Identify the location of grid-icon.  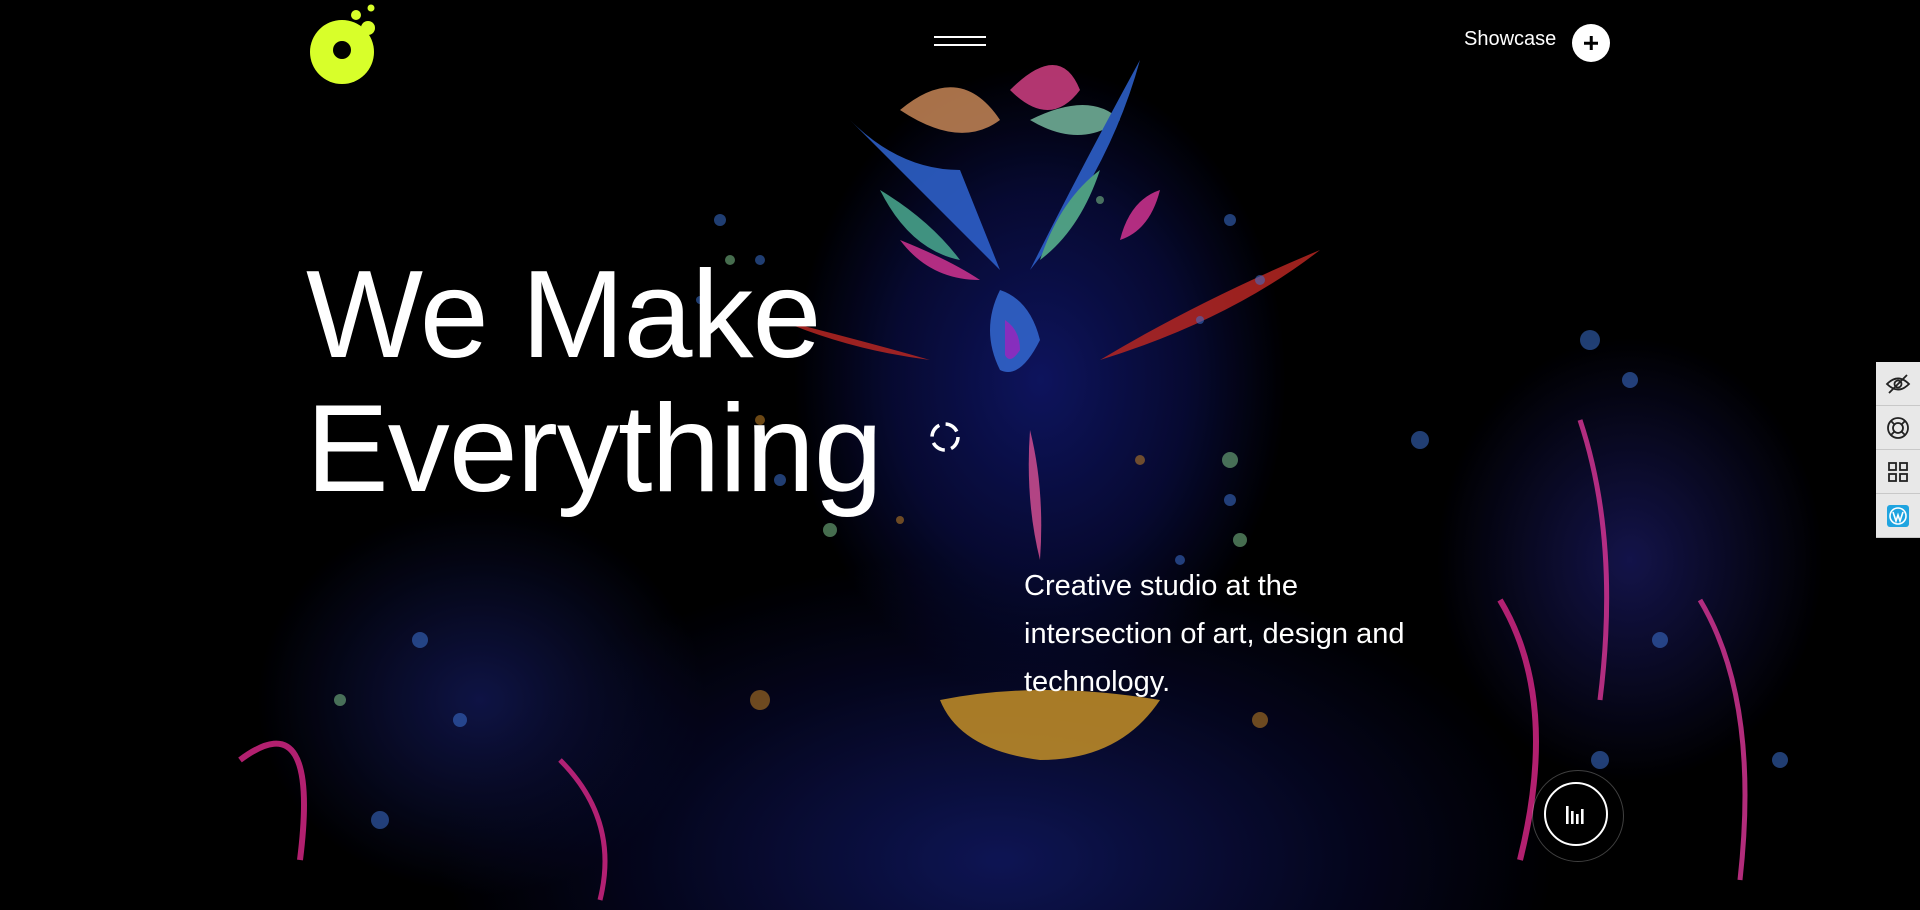
(1898, 471).